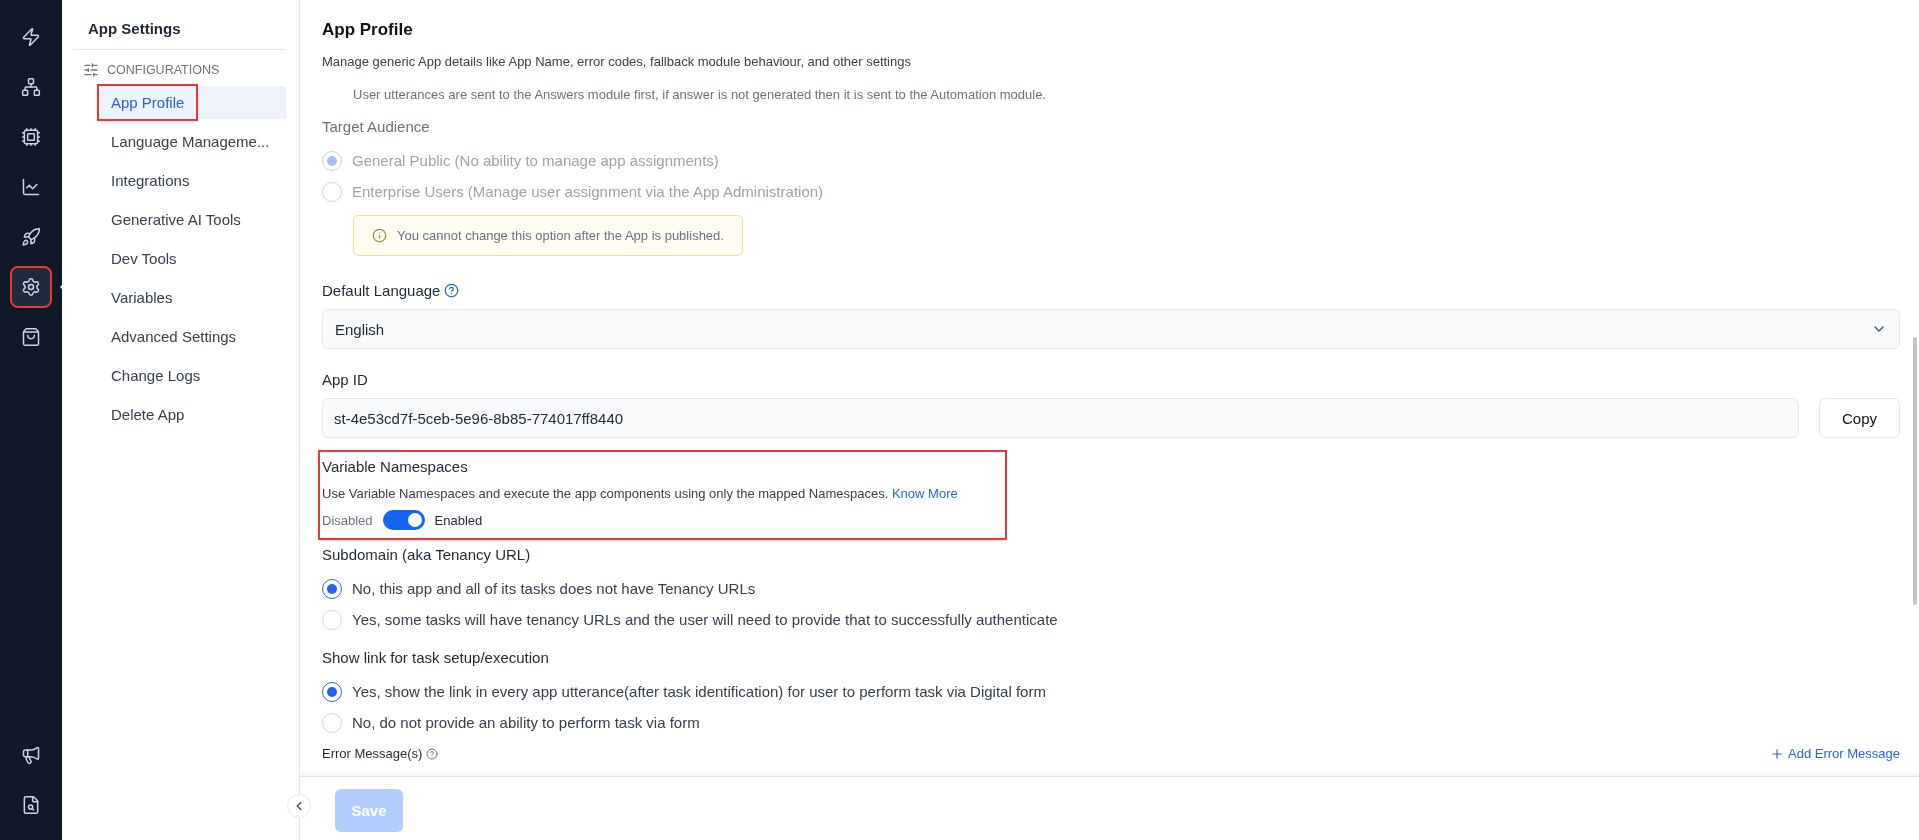  I want to click on info-icon, so click(379, 235).